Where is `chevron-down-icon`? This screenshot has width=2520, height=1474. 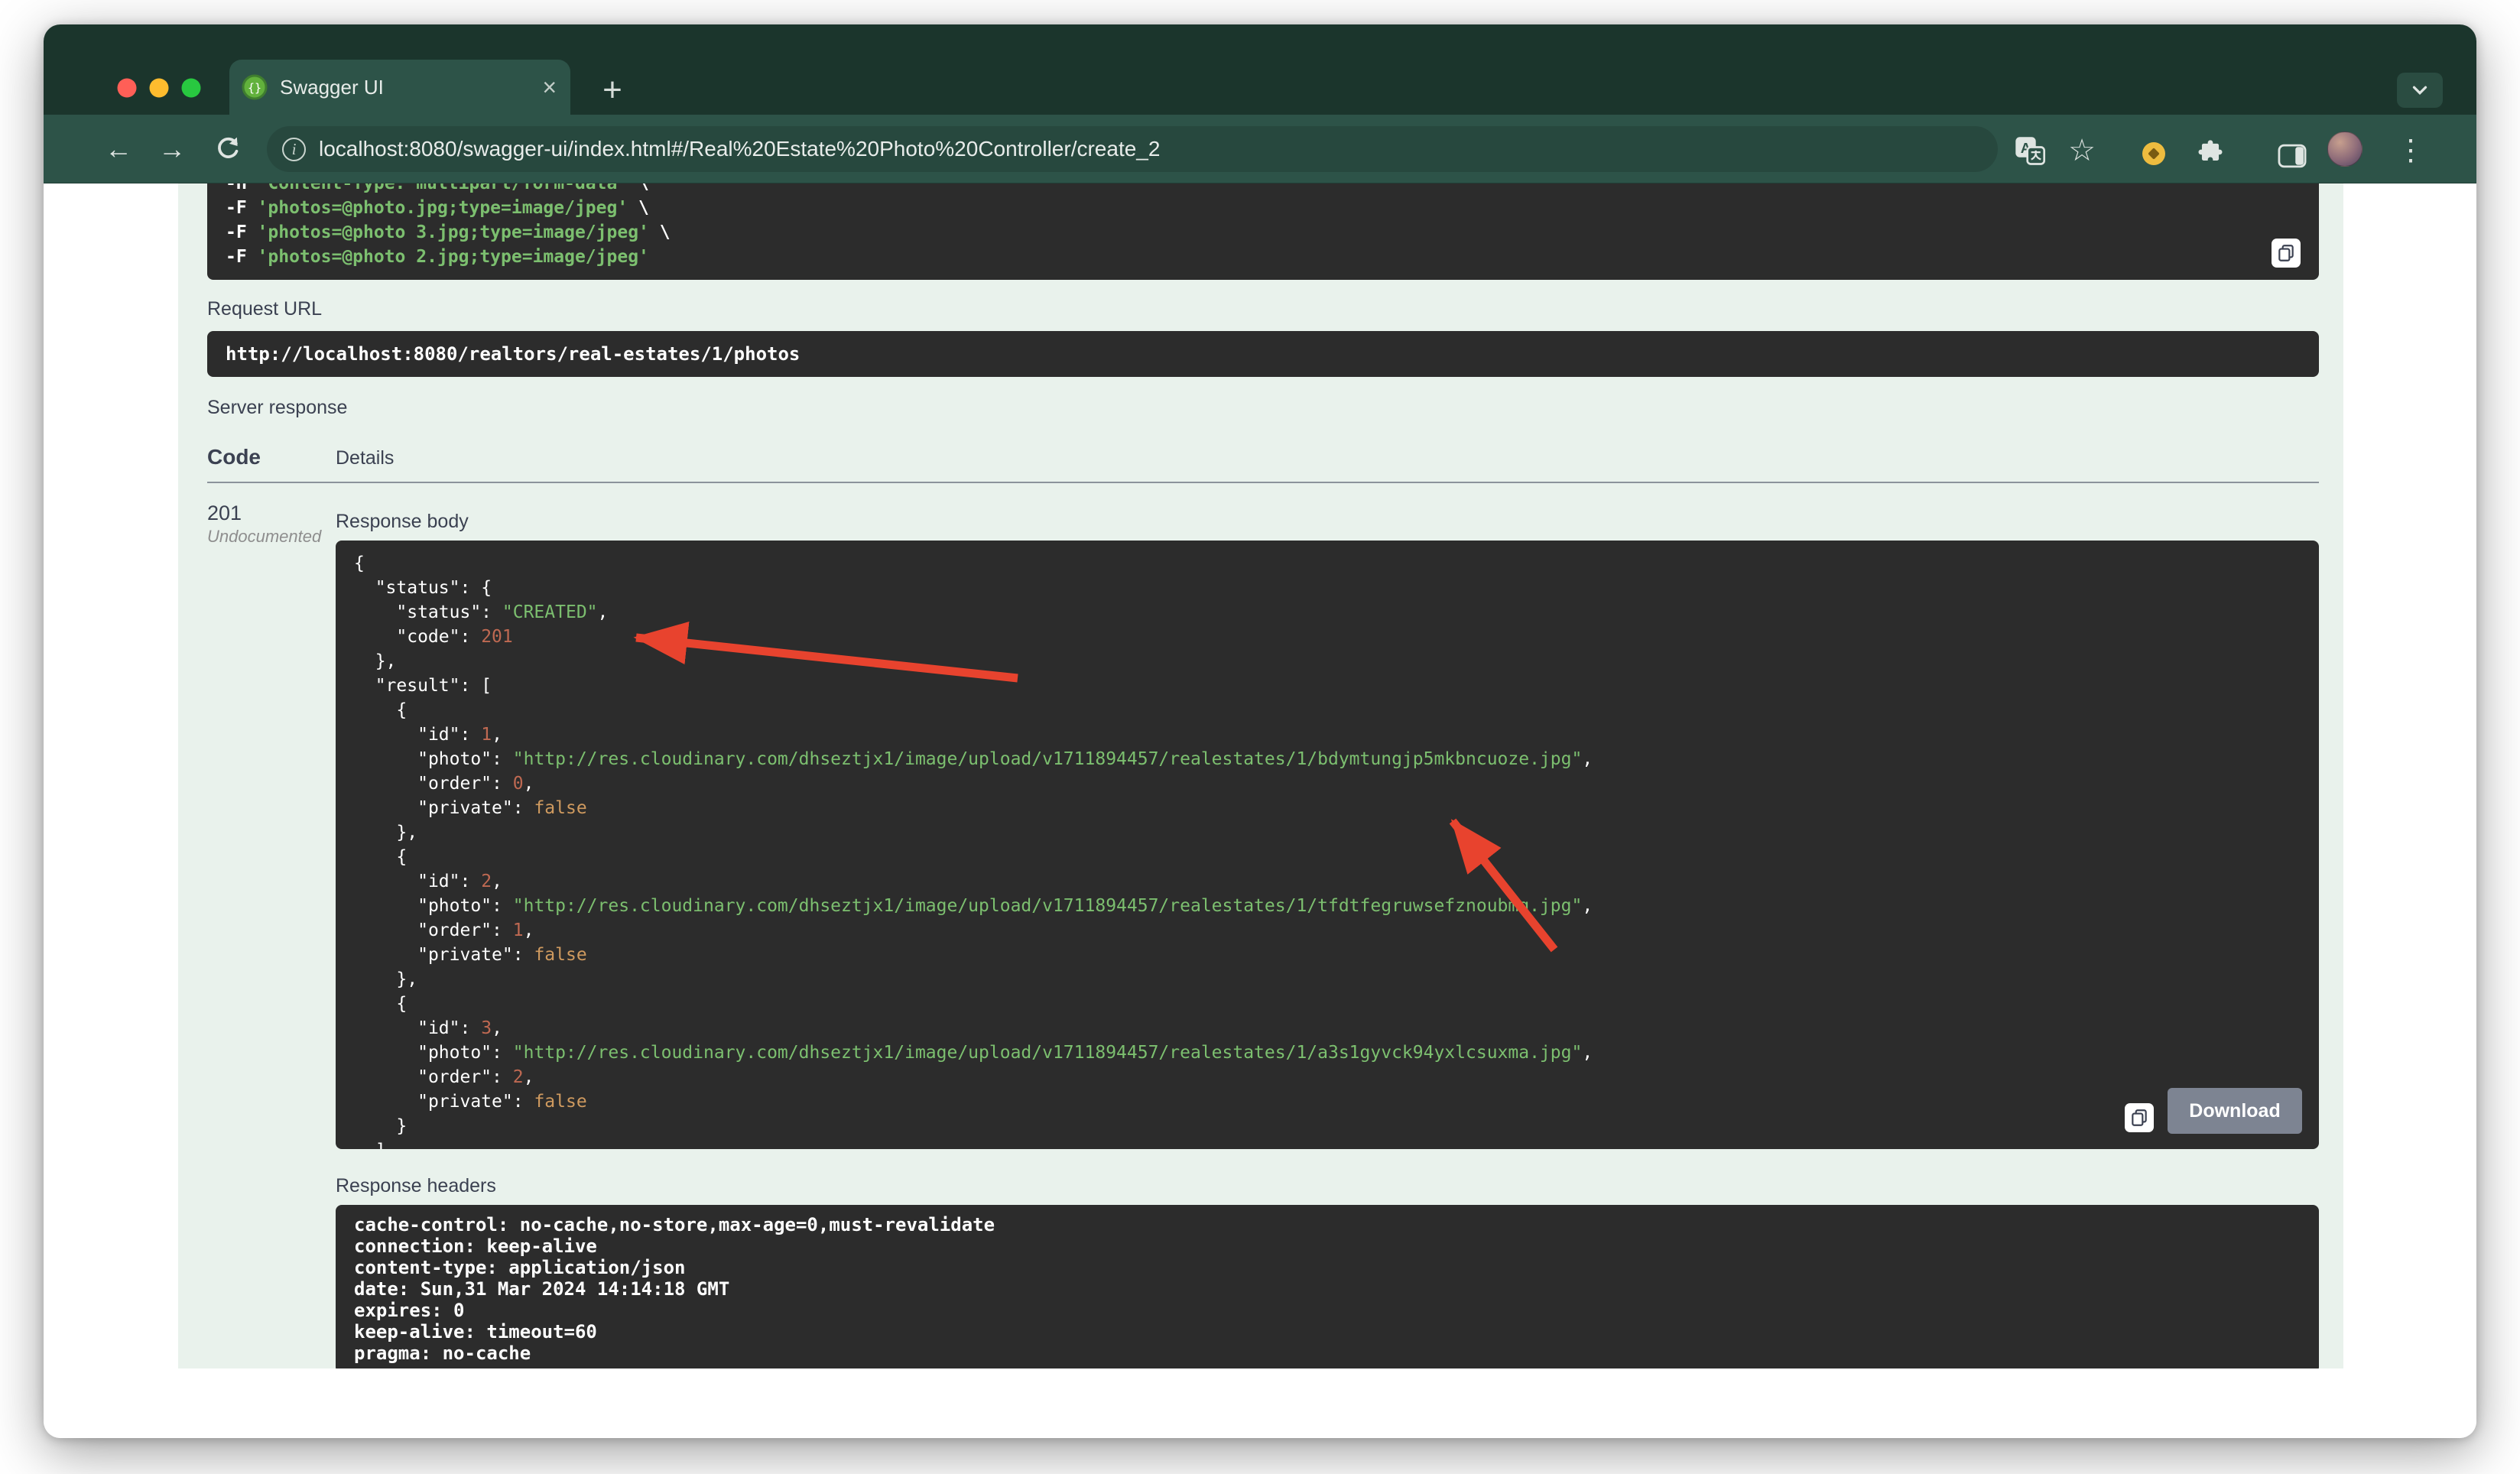 chevron-down-icon is located at coordinates (2419, 91).